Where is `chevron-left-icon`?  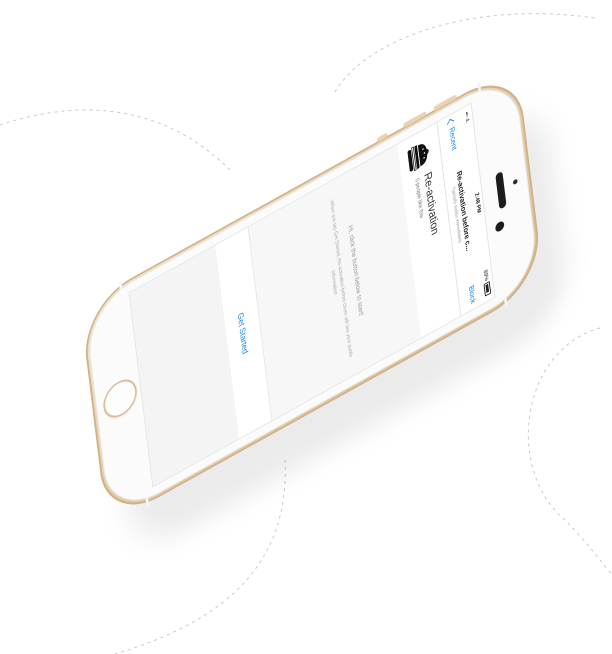 chevron-left-icon is located at coordinates (451, 122).